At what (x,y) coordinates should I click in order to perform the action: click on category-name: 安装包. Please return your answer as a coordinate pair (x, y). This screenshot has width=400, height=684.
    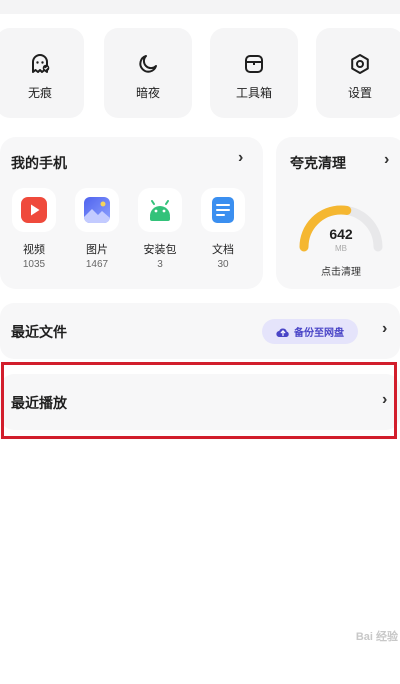
    Looking at the image, I should click on (160, 250).